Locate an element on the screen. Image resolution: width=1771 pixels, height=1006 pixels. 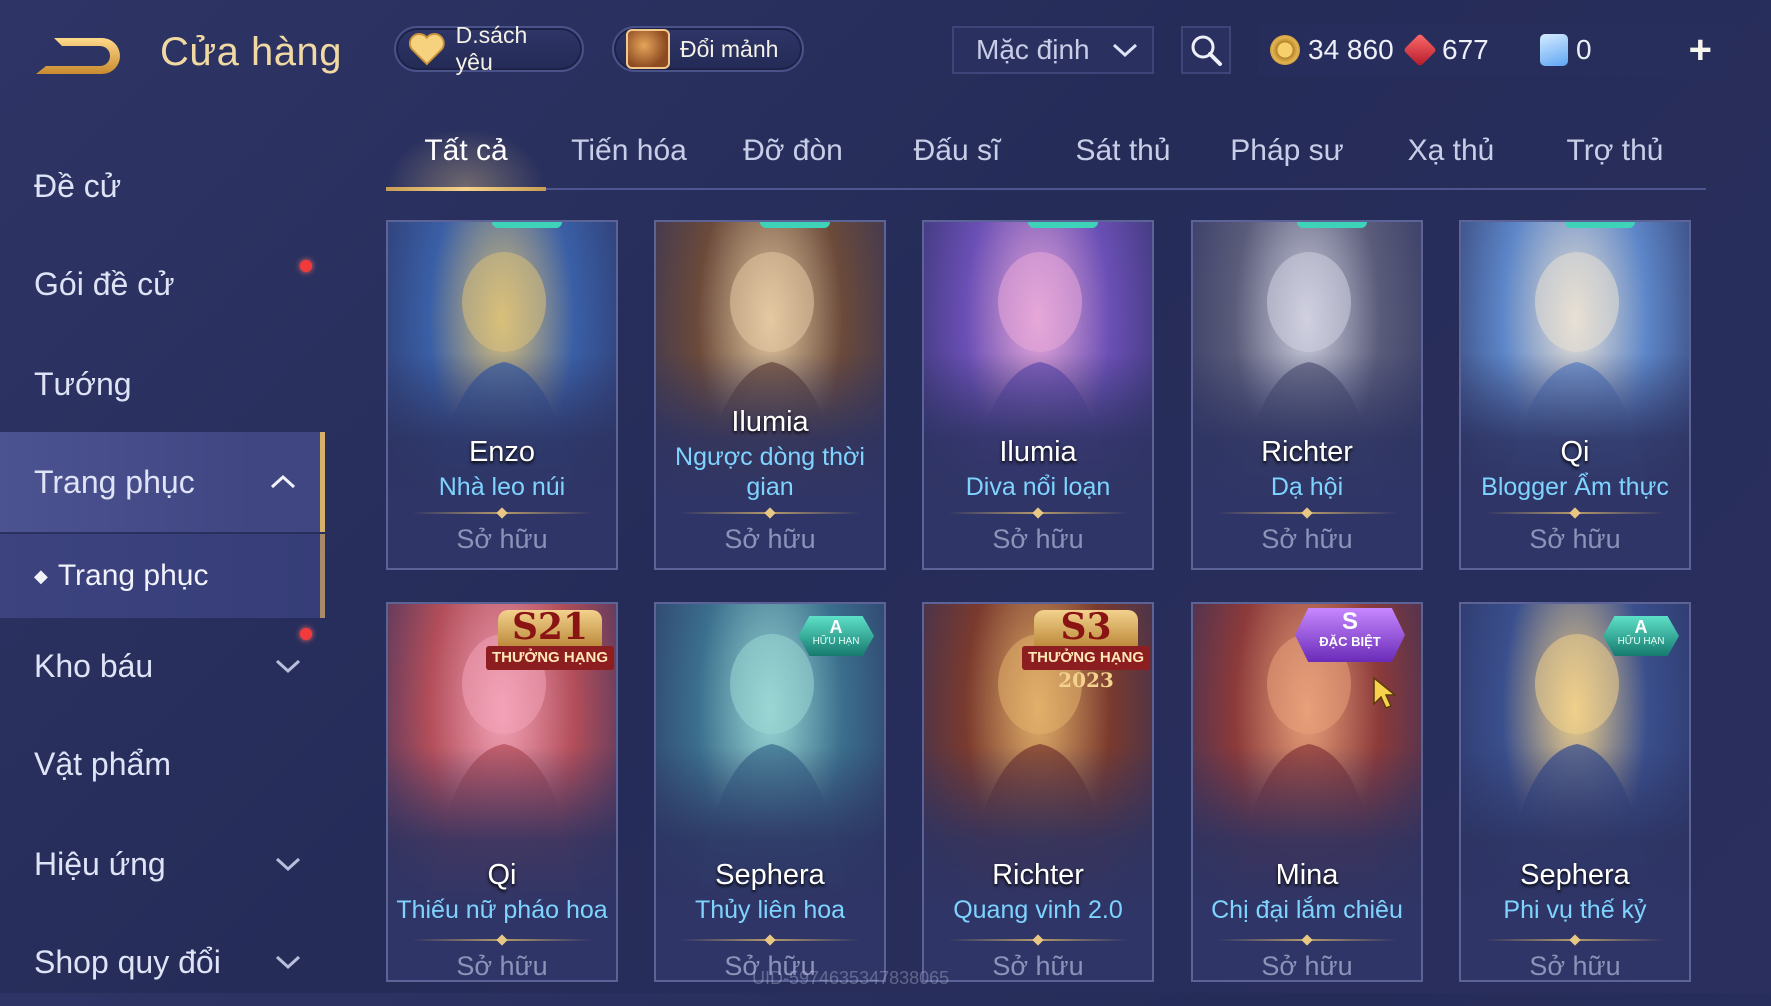
ruby-amount: 677 is located at coordinates (1465, 49).